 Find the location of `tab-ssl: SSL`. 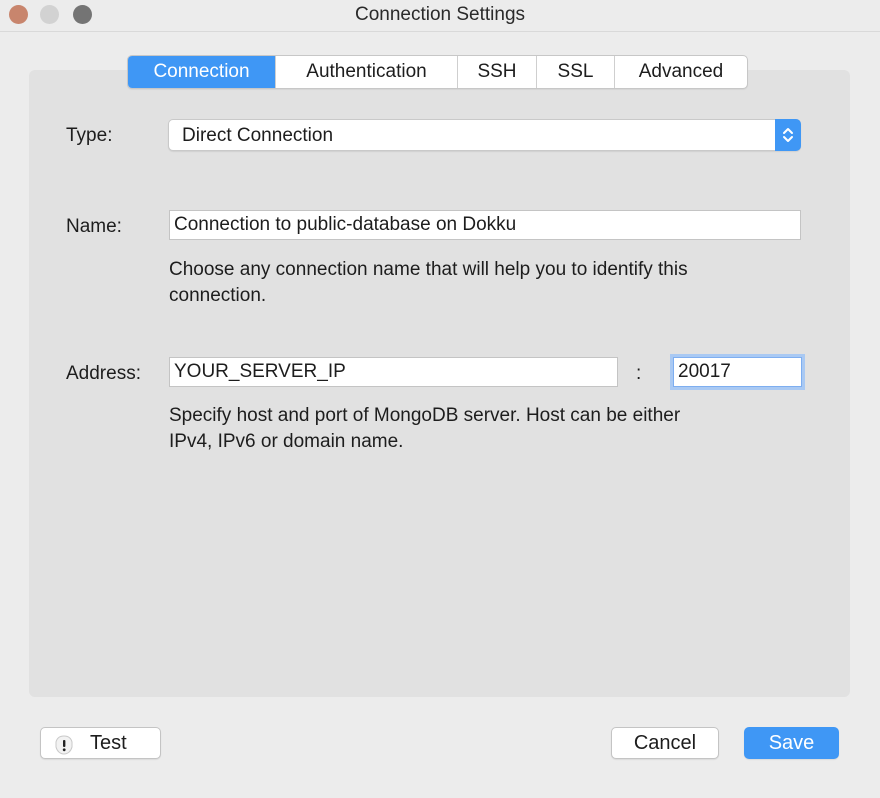

tab-ssl: SSL is located at coordinates (575, 72).